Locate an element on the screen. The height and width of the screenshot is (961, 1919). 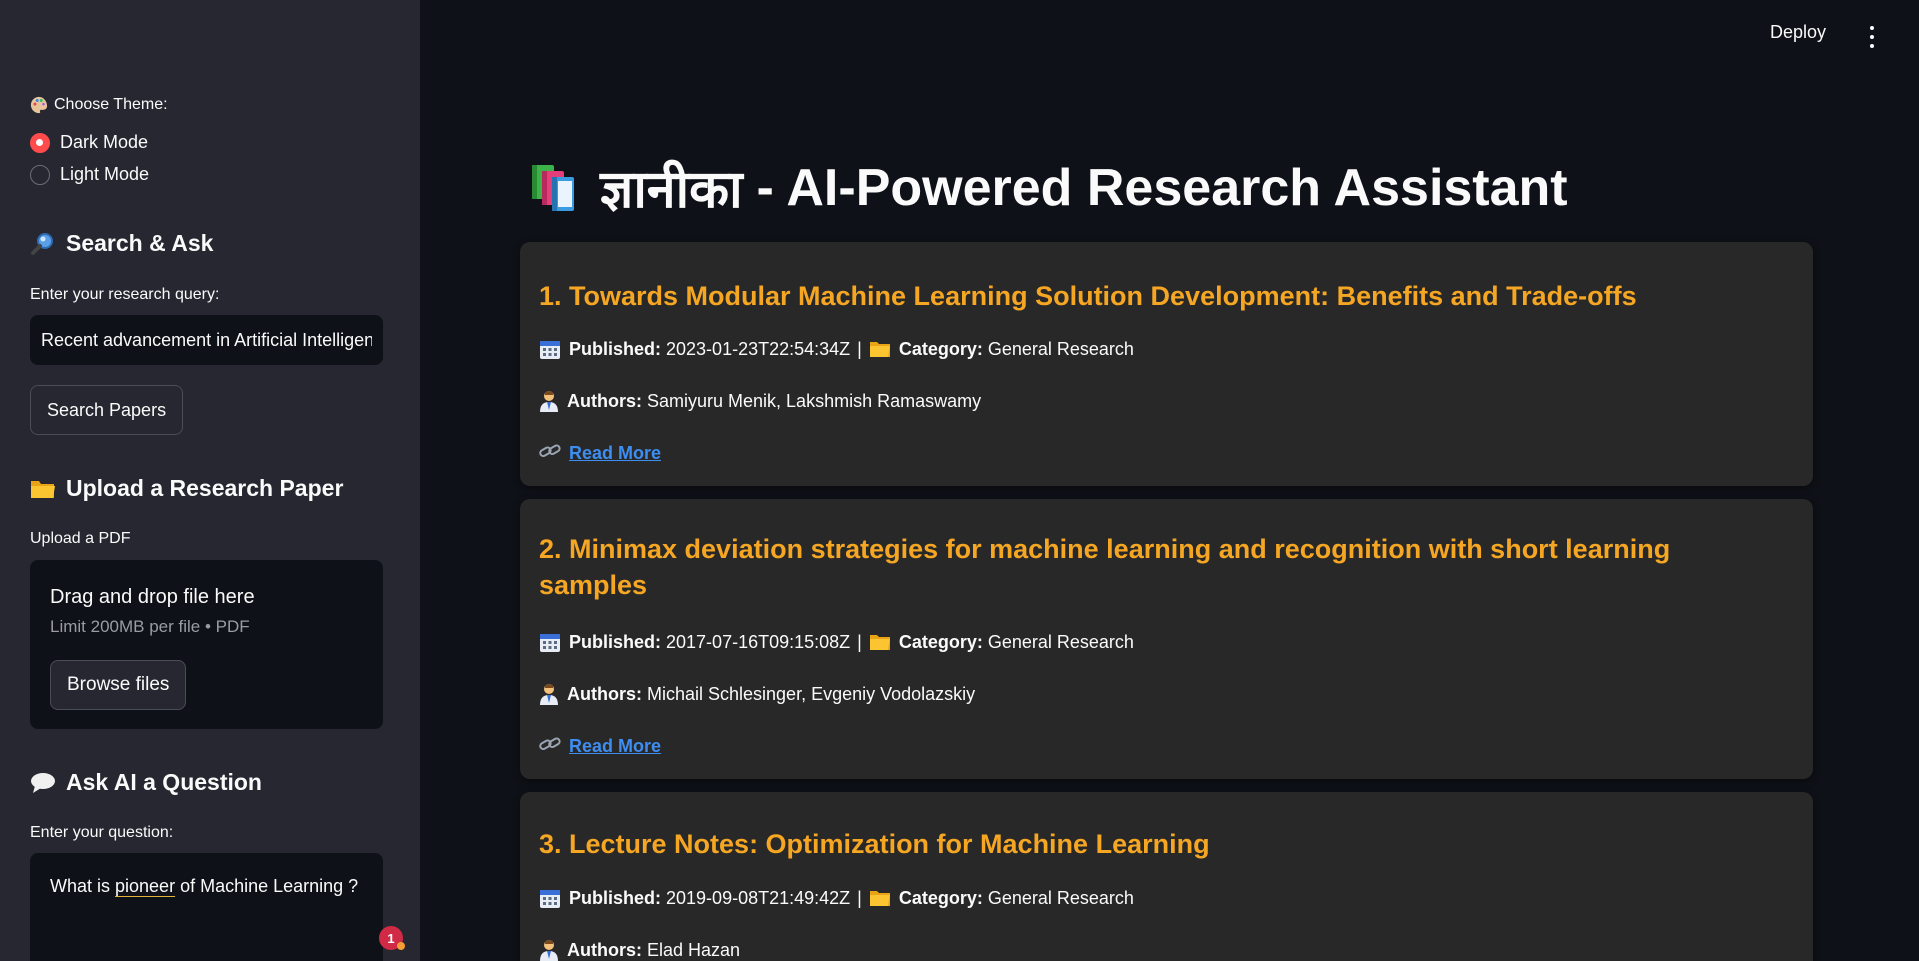
theme-label-text: Choose Theme: is located at coordinates (111, 104).